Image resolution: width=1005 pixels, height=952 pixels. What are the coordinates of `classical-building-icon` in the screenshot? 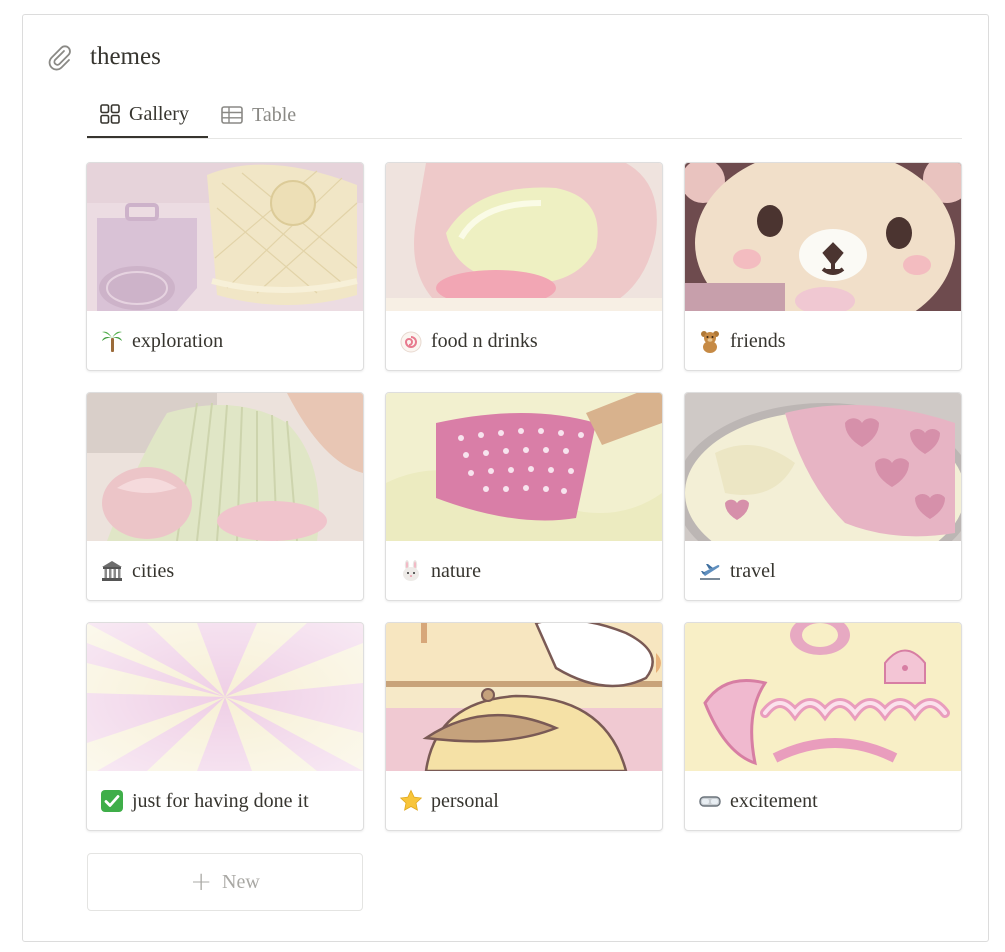 It's located at (112, 571).